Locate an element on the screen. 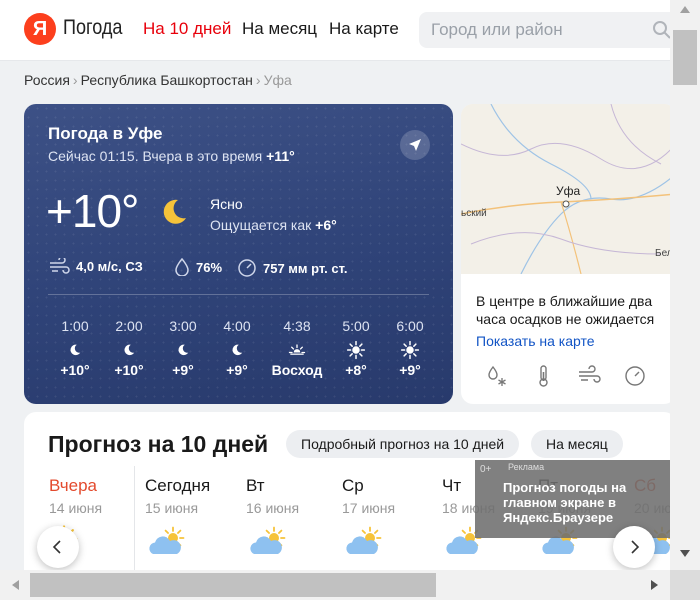  day-name: Вчера is located at coordinates (73, 485).